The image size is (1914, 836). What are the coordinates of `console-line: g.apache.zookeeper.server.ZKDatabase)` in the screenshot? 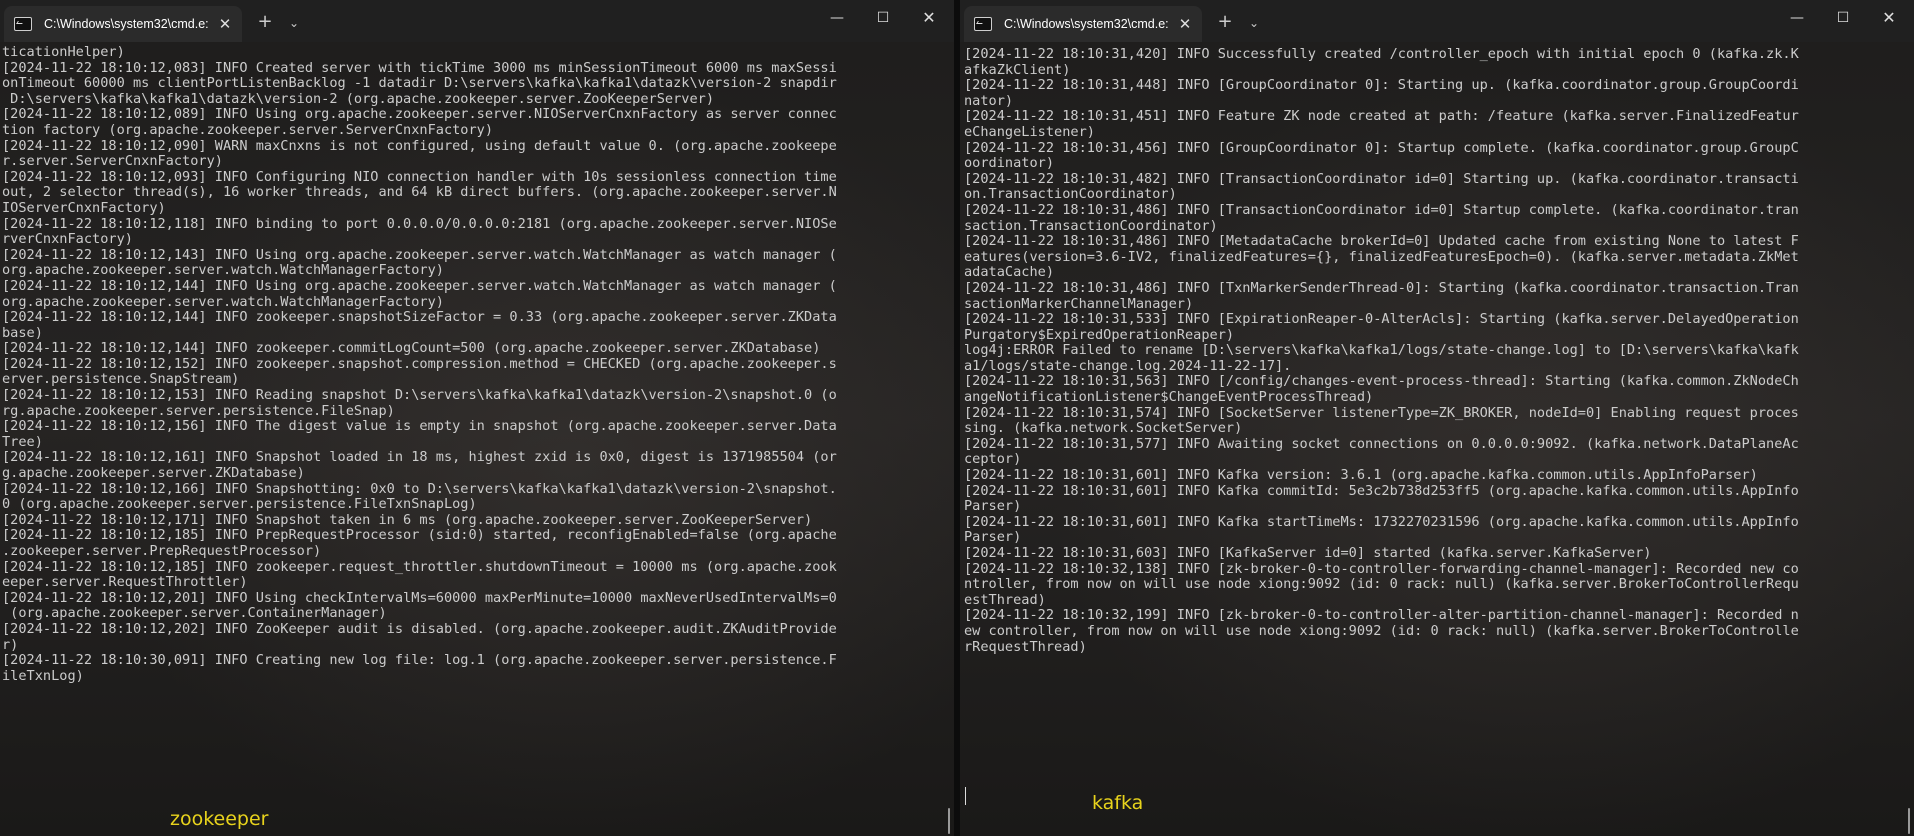 It's located at (153, 473).